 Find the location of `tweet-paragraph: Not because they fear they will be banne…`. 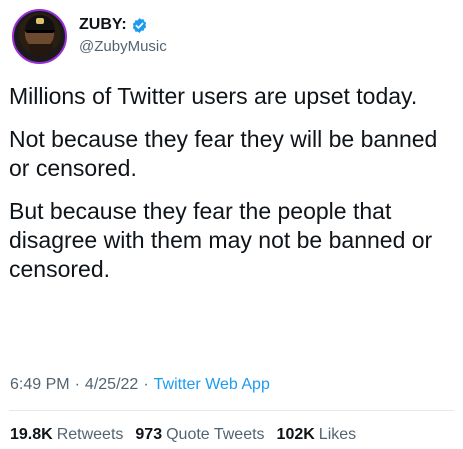

tweet-paragraph: Not because they fear they will be banne… is located at coordinates (223, 153).